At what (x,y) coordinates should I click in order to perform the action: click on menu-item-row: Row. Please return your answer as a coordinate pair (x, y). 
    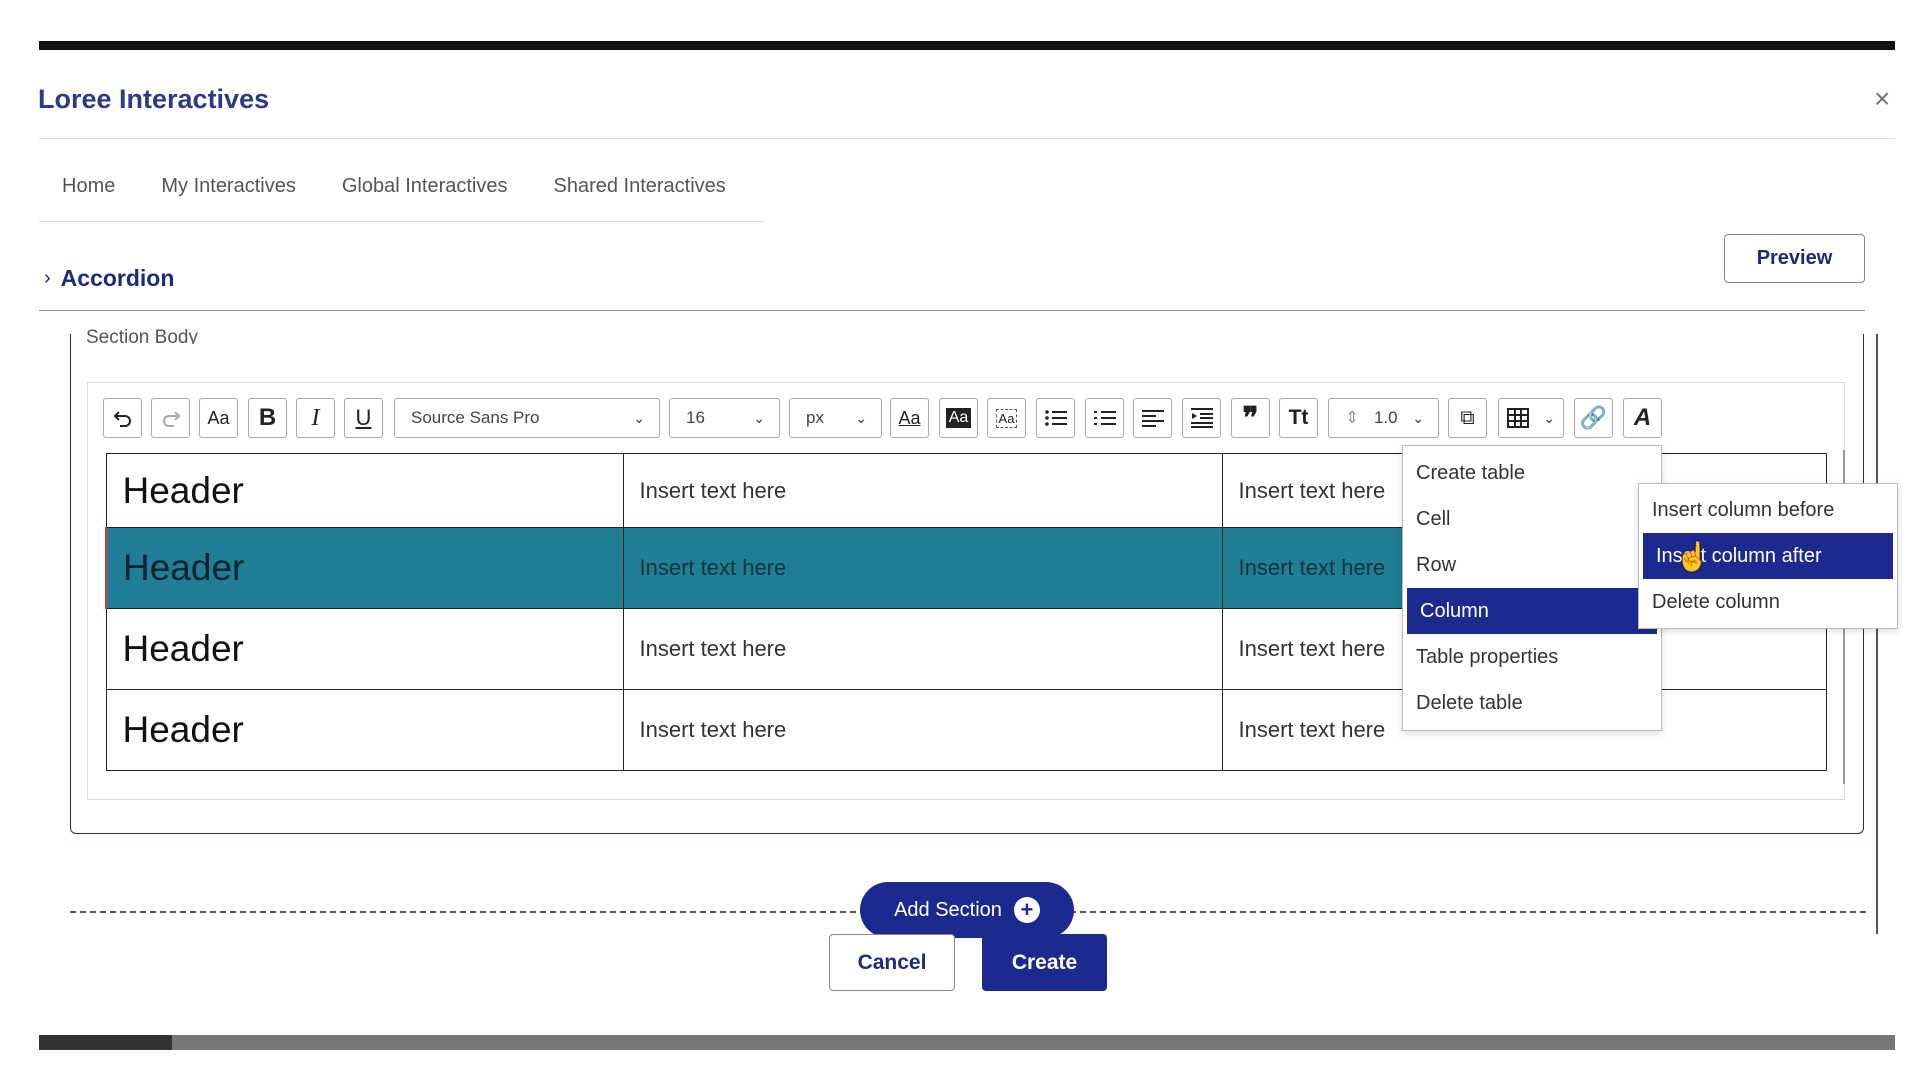
    Looking at the image, I should click on (1532, 565).